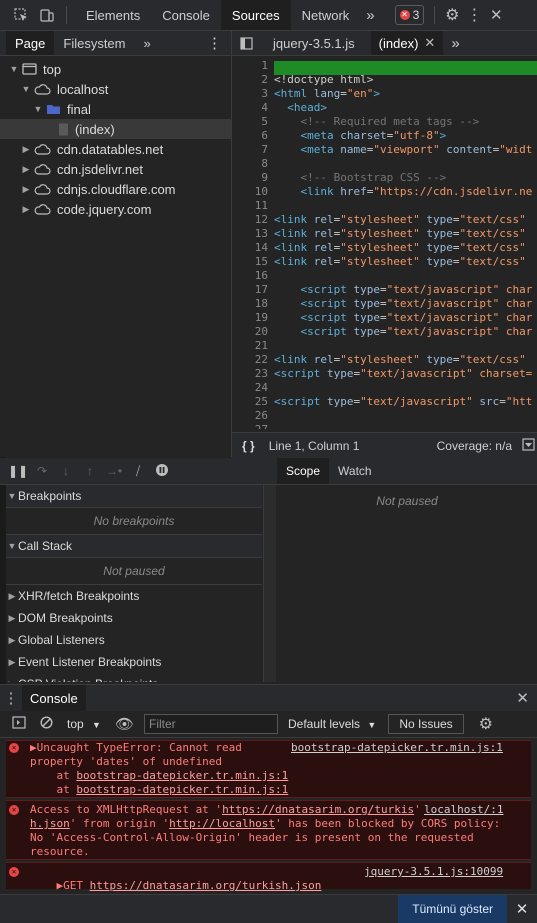  Describe the element at coordinates (384, 248) in the screenshot. I see `code-line: 14 <link rel="stylesheet" type="text/css"` at that location.